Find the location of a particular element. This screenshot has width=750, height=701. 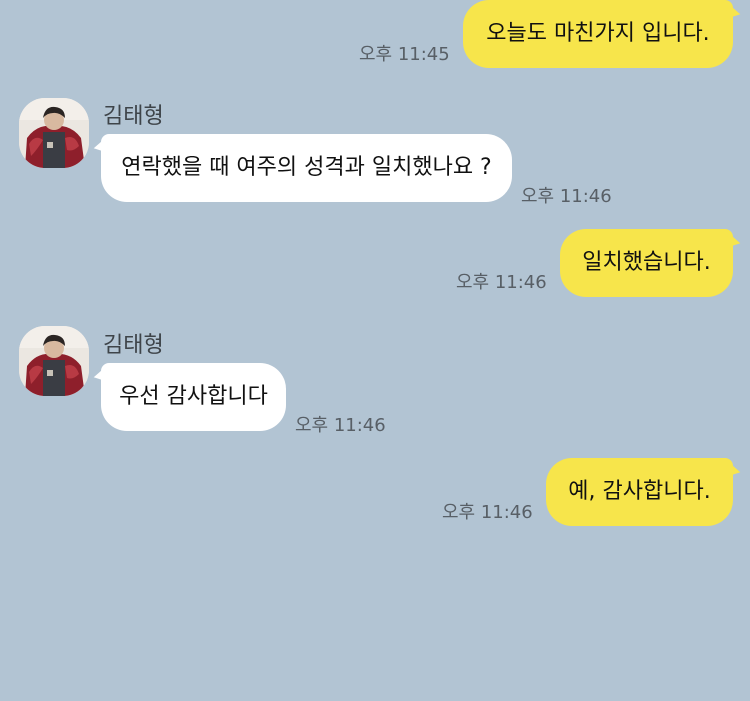

outgoing-message-bubble: 일치했습니다. is located at coordinates (646, 263).